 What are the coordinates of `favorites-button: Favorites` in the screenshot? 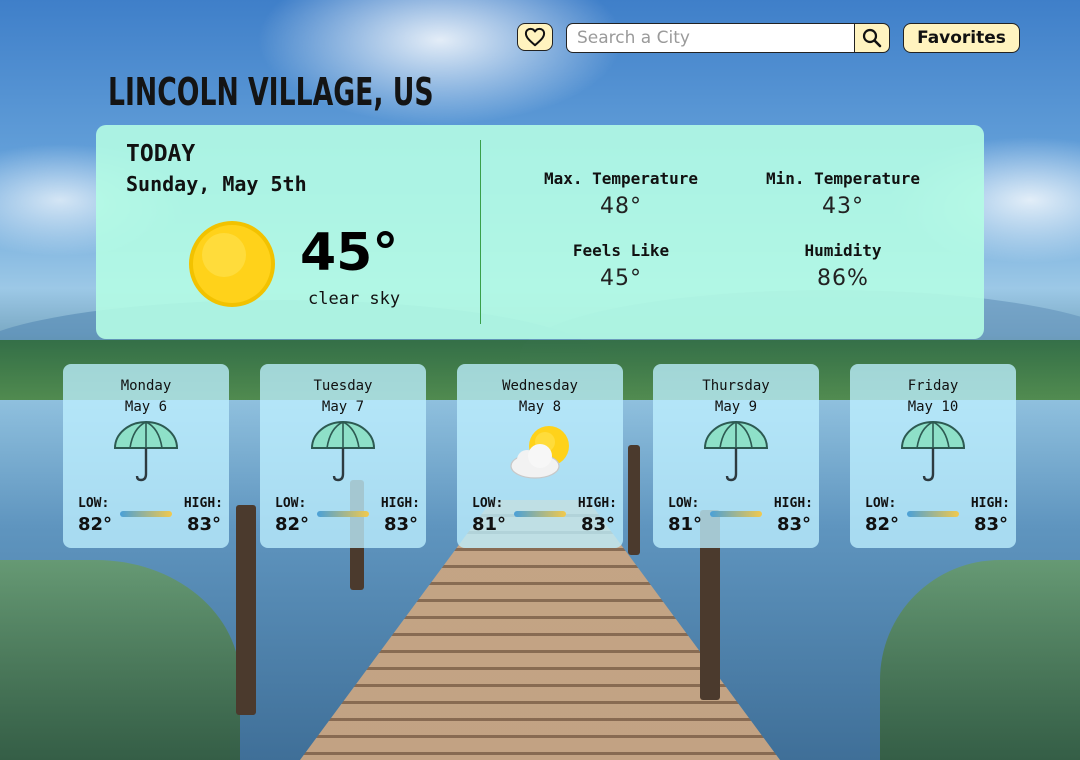 It's located at (961, 38).